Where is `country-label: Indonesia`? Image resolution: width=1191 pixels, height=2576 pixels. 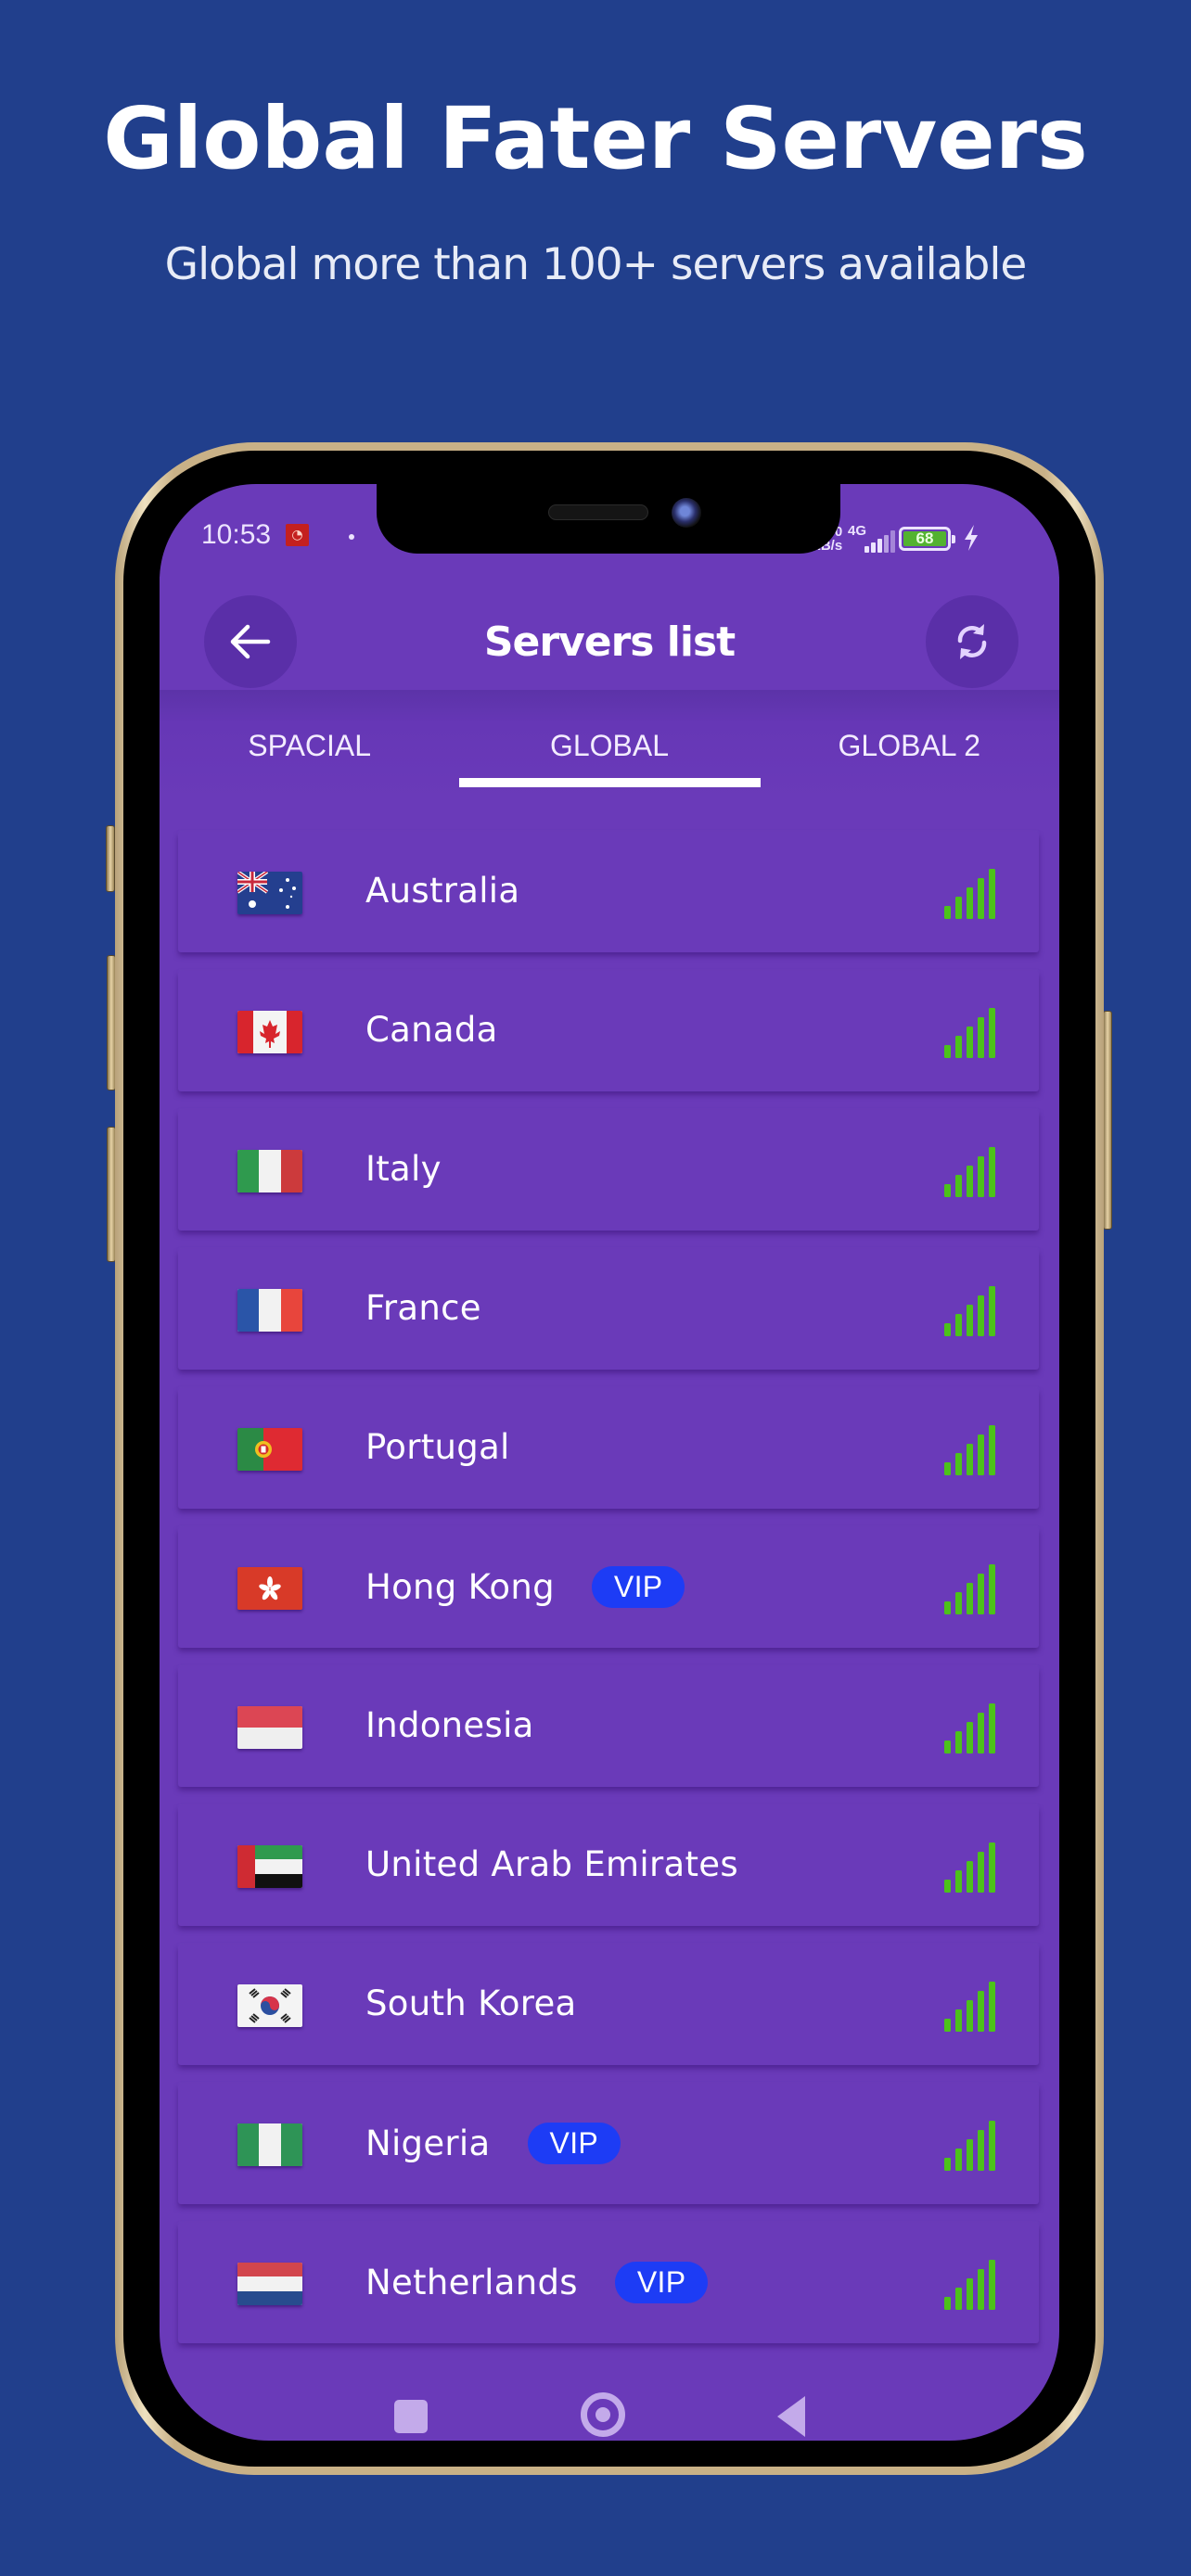
country-label: Indonesia is located at coordinates (450, 1725).